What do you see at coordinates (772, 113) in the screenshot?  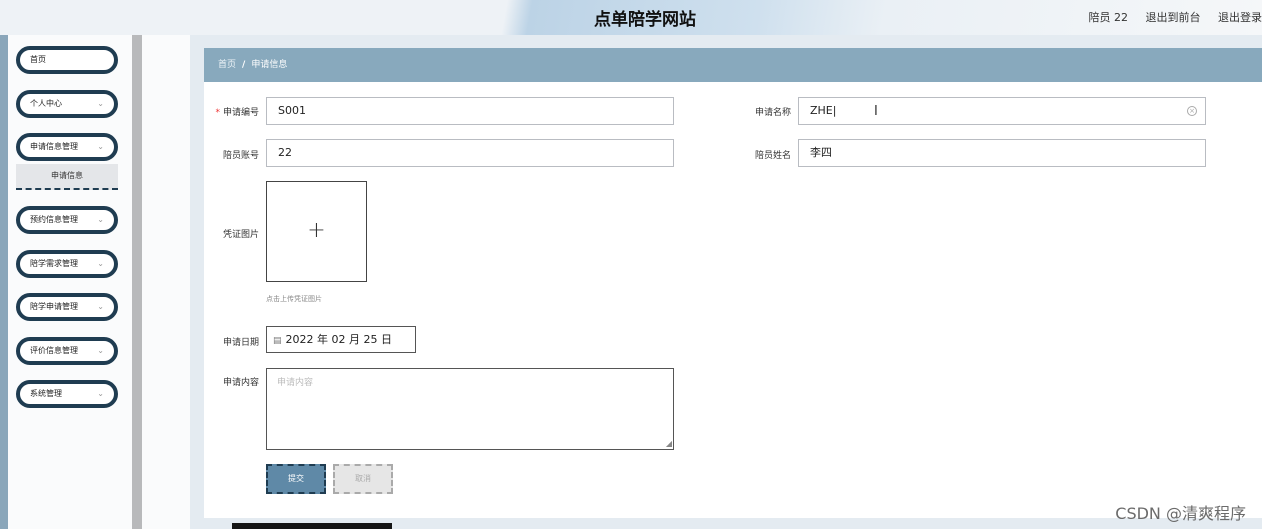 I see `apply-name-label: 申请名称` at bounding box center [772, 113].